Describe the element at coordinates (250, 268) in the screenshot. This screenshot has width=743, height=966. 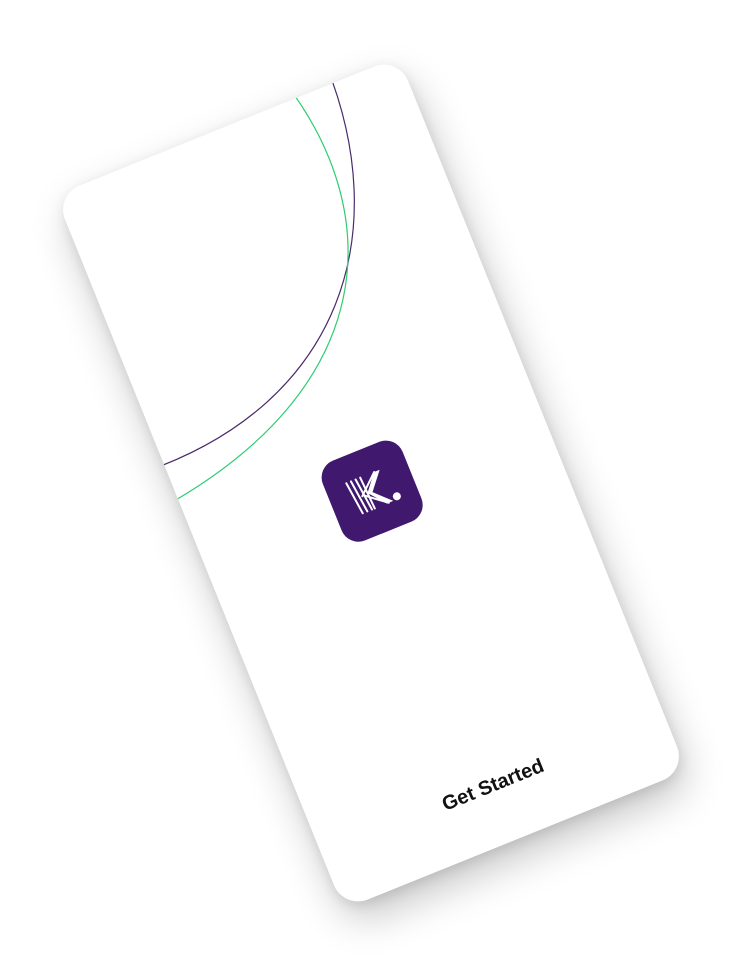
I see `purple-arc` at that location.